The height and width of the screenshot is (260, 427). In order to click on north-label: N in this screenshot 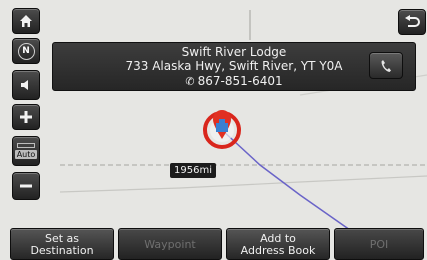, I will do `click(26, 50)`.